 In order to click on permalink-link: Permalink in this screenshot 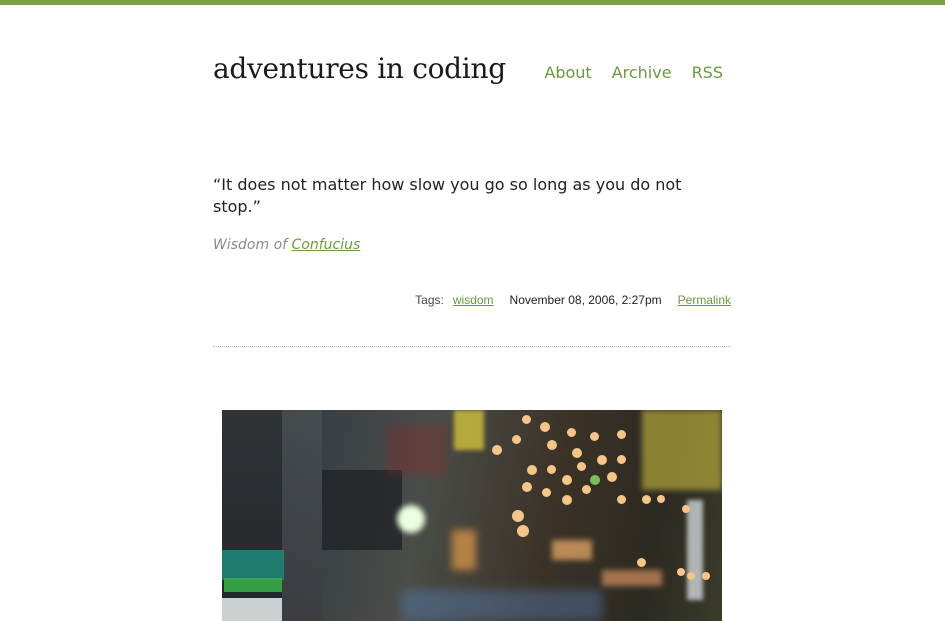, I will do `click(704, 300)`.